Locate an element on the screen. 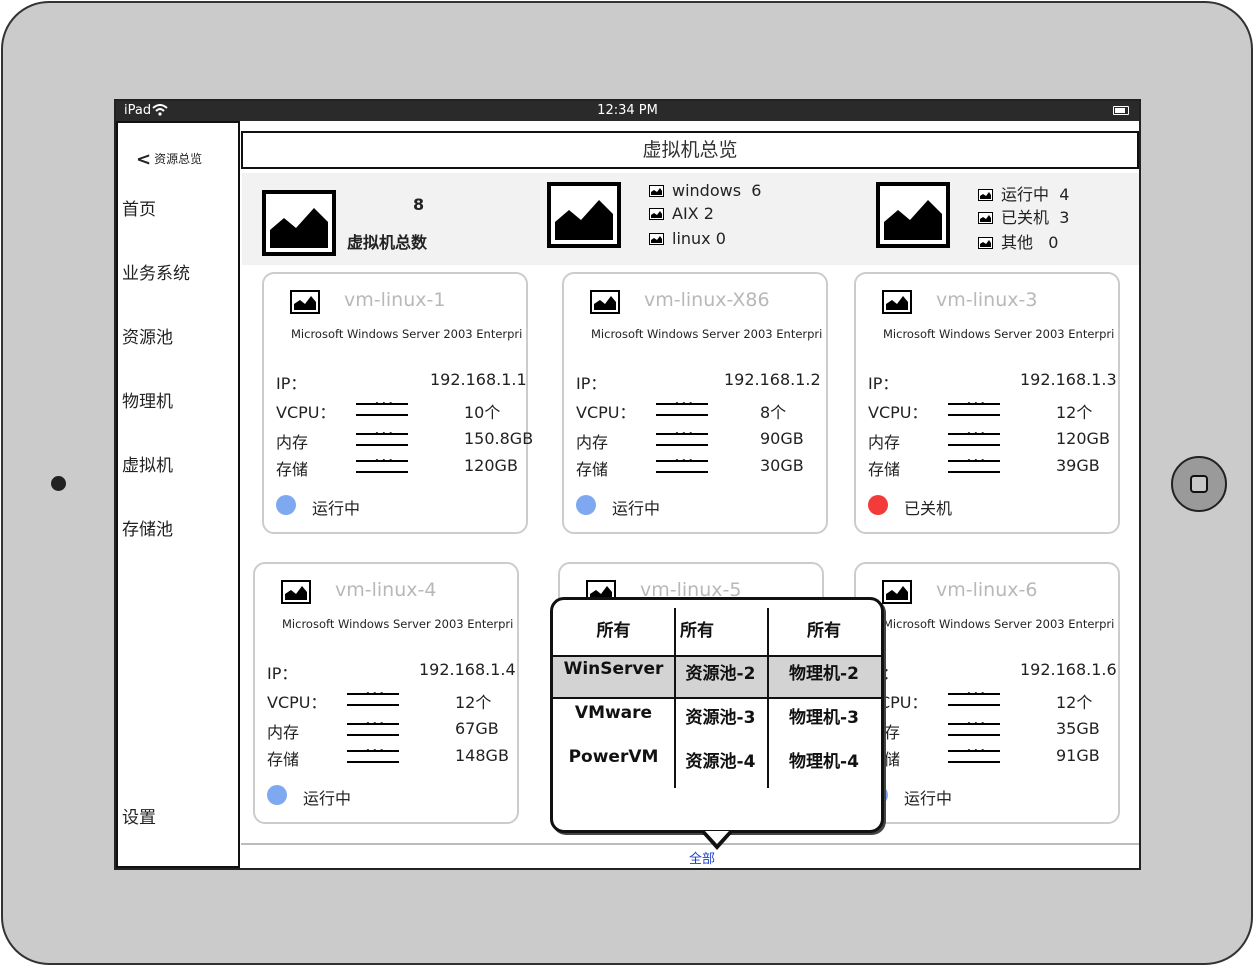 Image resolution: width=1258 pixels, height=969 pixels. picker-option: PowerVM is located at coordinates (613, 757).